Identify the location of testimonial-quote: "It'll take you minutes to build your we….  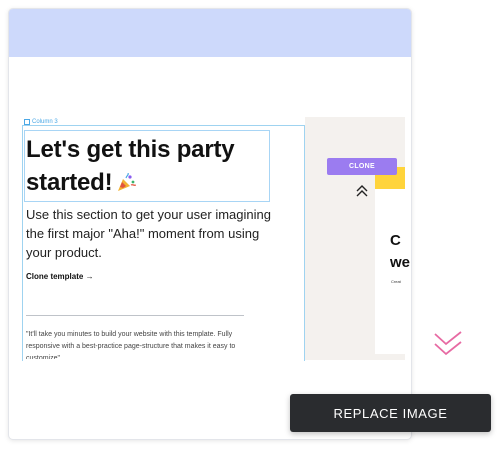
(131, 345).